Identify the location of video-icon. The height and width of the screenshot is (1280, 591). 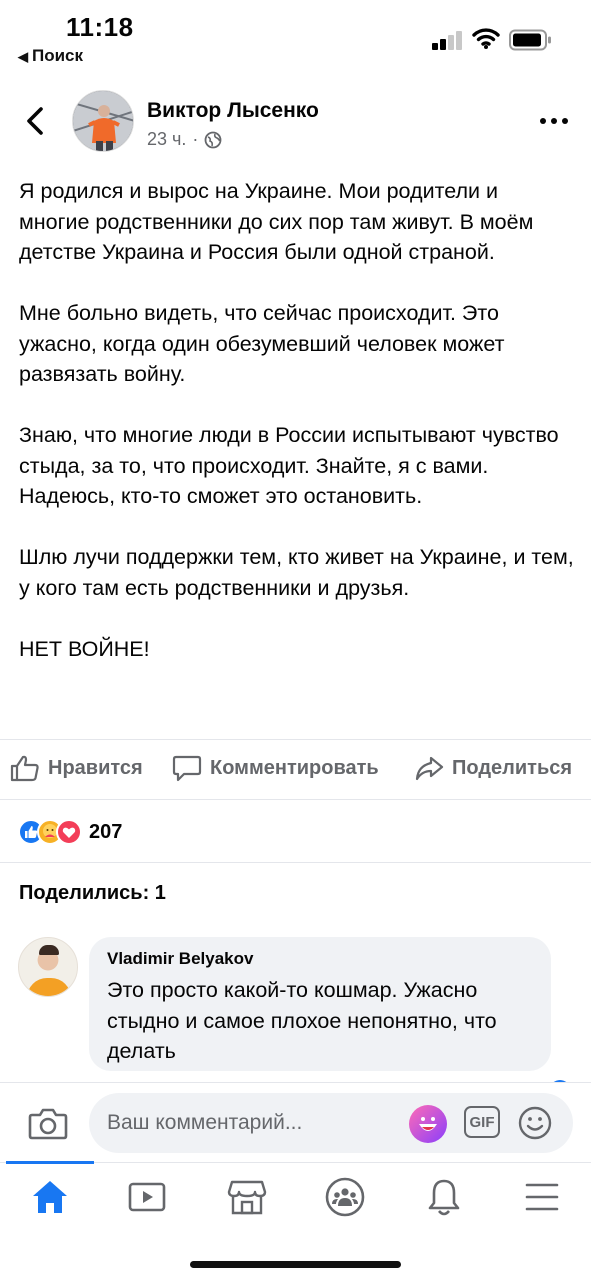
(147, 1197).